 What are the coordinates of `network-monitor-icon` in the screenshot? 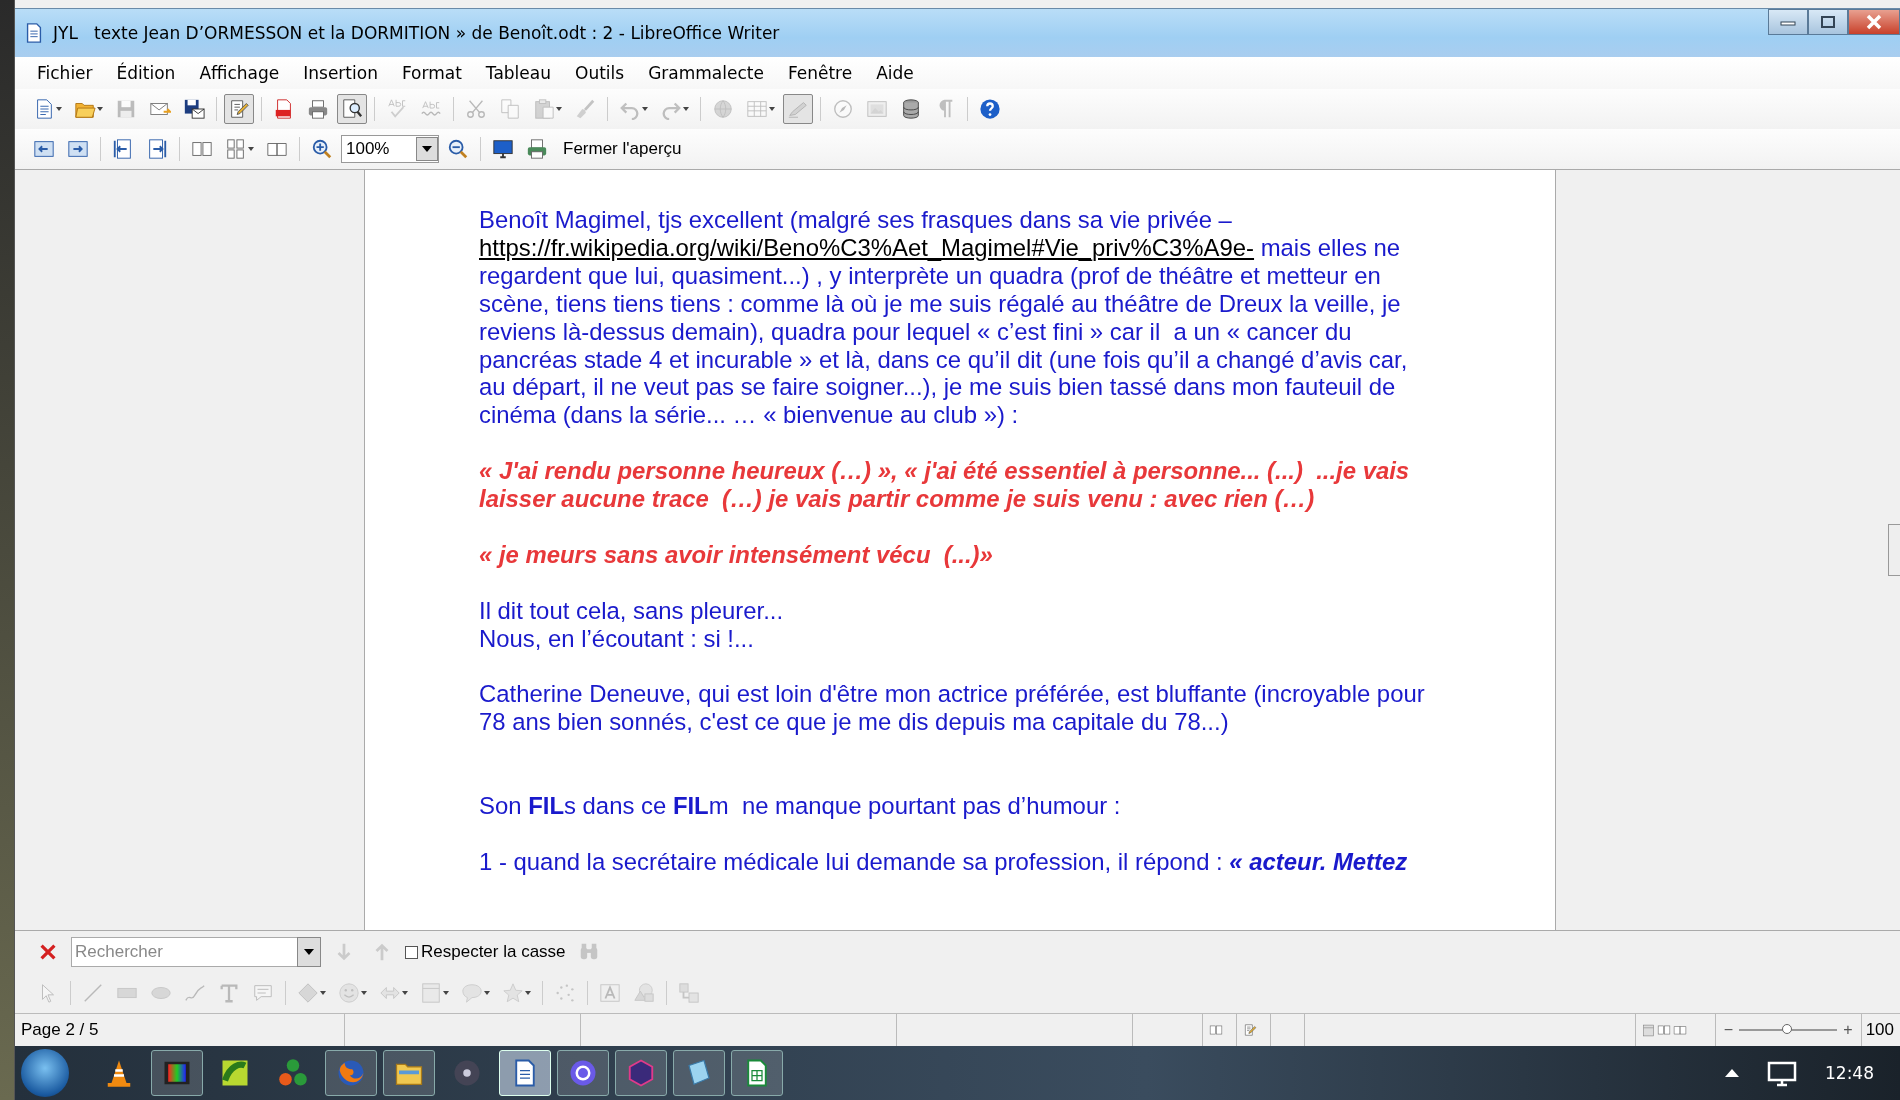 It's located at (1782, 1073).